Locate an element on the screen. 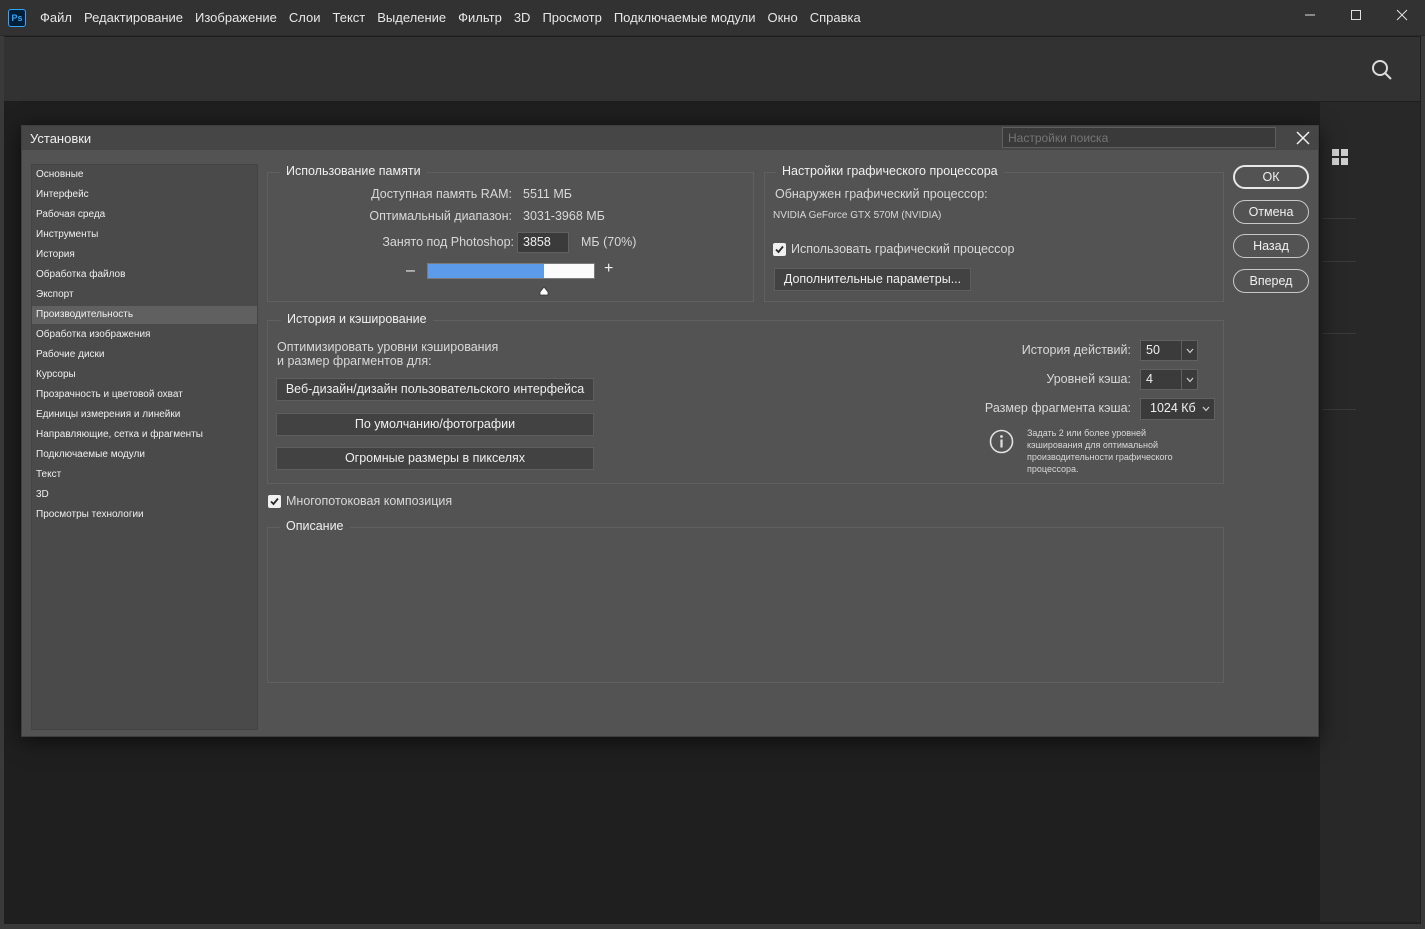  dialog-title-bar: Установки is located at coordinates (670, 138).